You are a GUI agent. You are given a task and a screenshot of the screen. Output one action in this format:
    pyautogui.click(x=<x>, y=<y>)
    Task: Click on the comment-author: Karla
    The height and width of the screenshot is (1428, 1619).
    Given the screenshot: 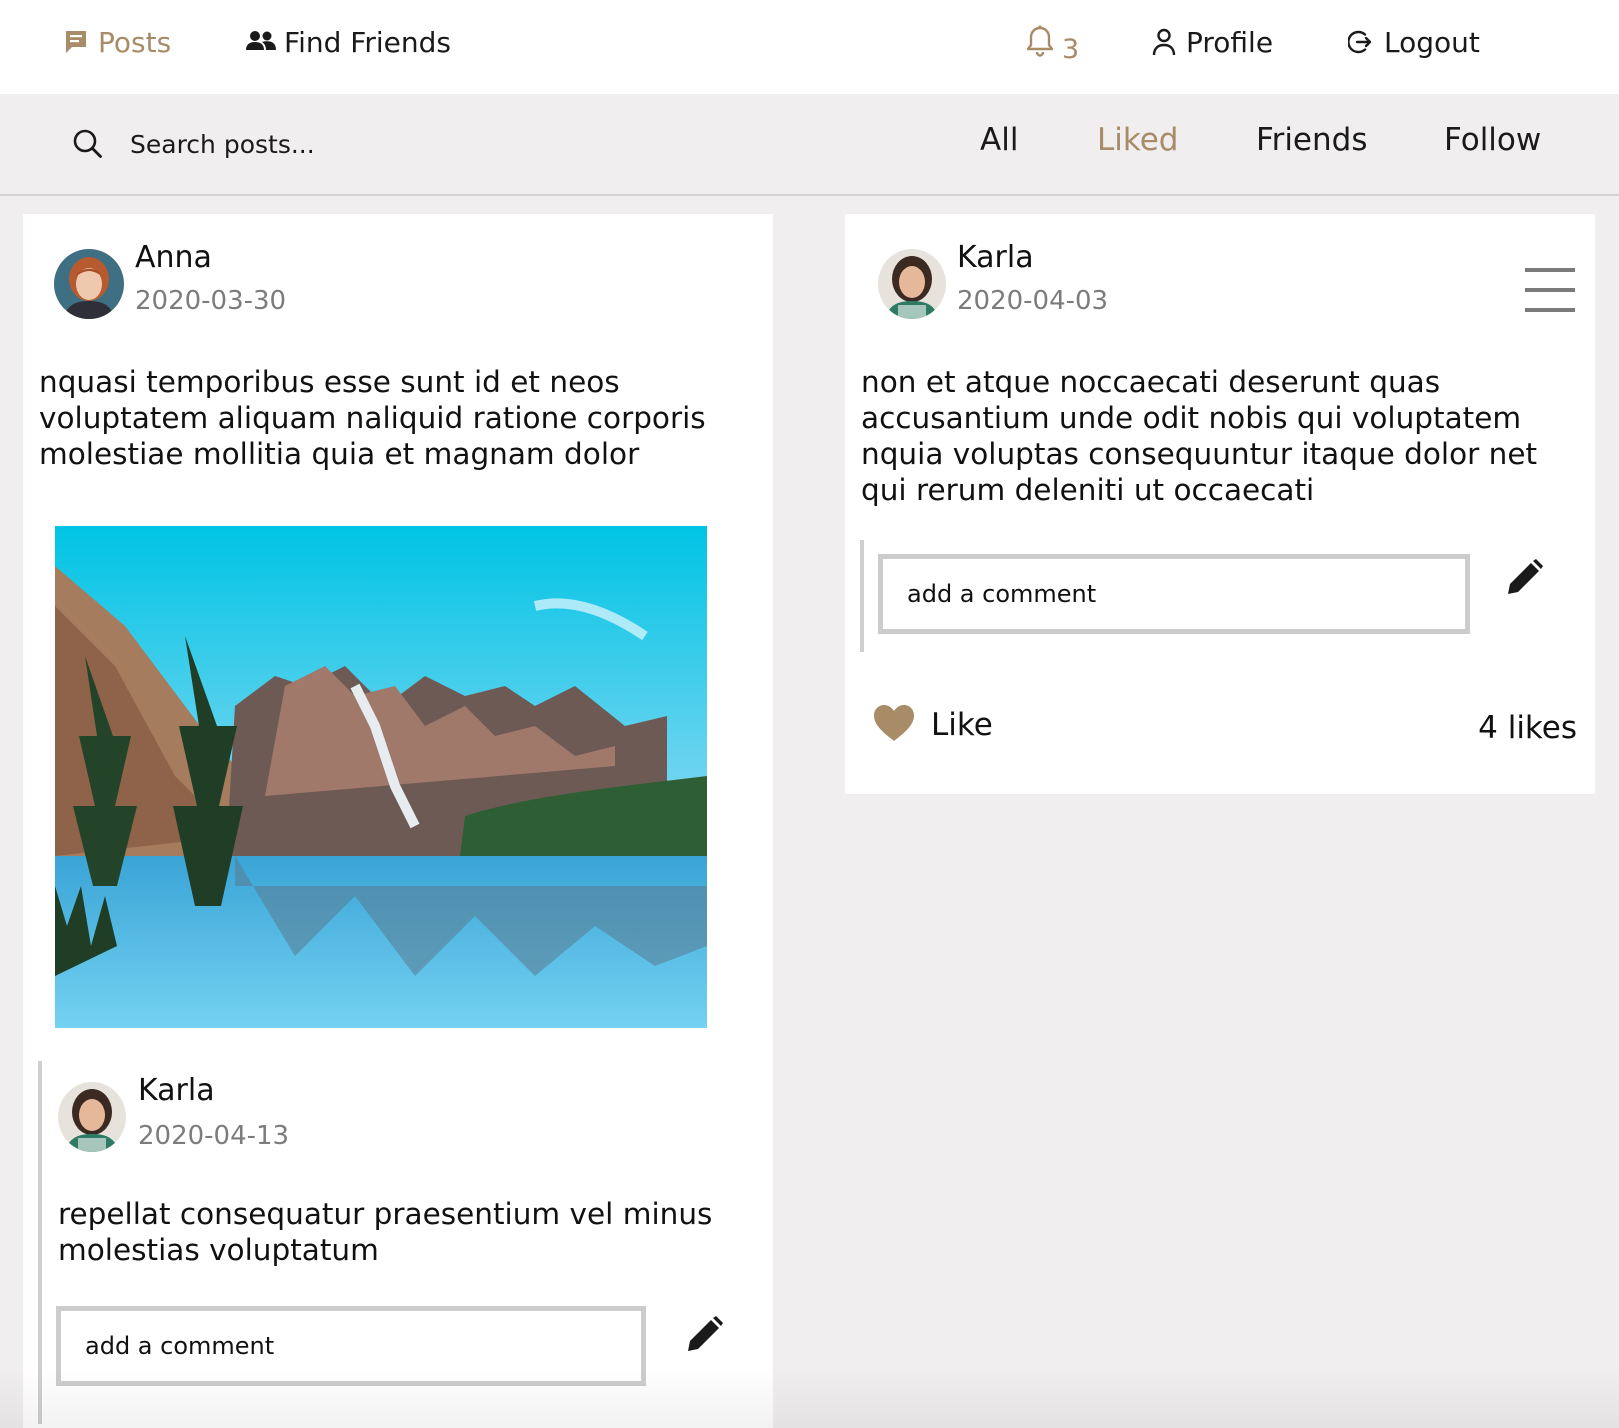 What is the action you would take?
    pyautogui.click(x=176, y=1090)
    